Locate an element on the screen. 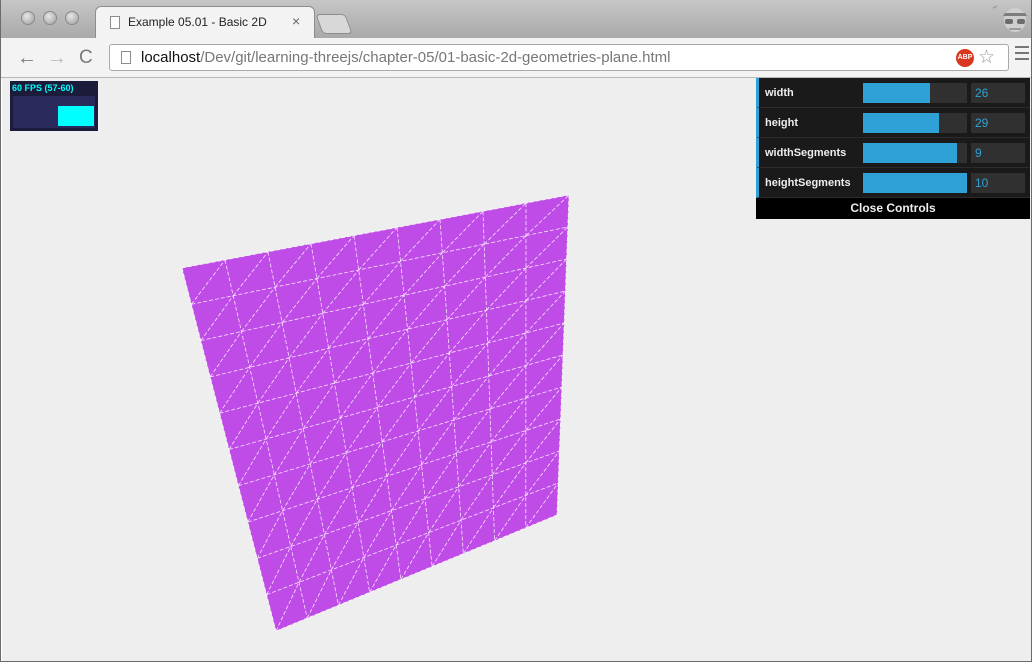 The image size is (1032, 662). control-row-width-segments: widthSegments 9 is located at coordinates (893, 153).